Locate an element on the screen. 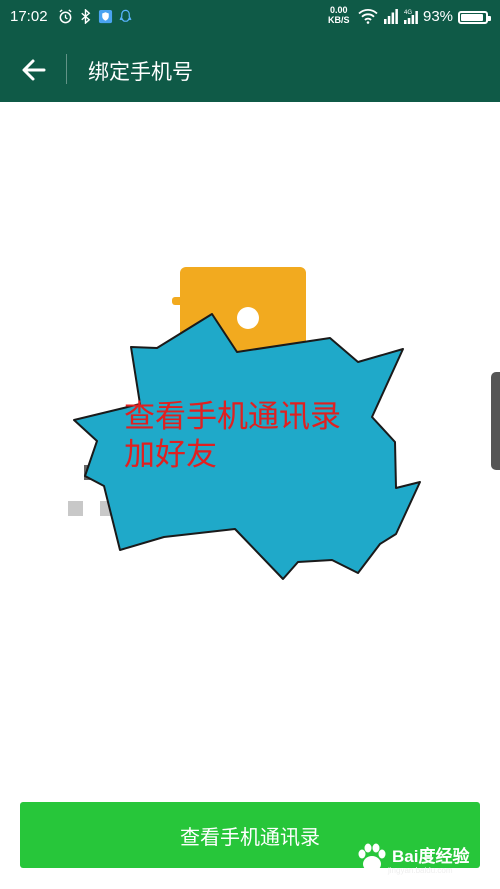  burst-line-1: 查看手机通讯录 is located at coordinates (232, 417).